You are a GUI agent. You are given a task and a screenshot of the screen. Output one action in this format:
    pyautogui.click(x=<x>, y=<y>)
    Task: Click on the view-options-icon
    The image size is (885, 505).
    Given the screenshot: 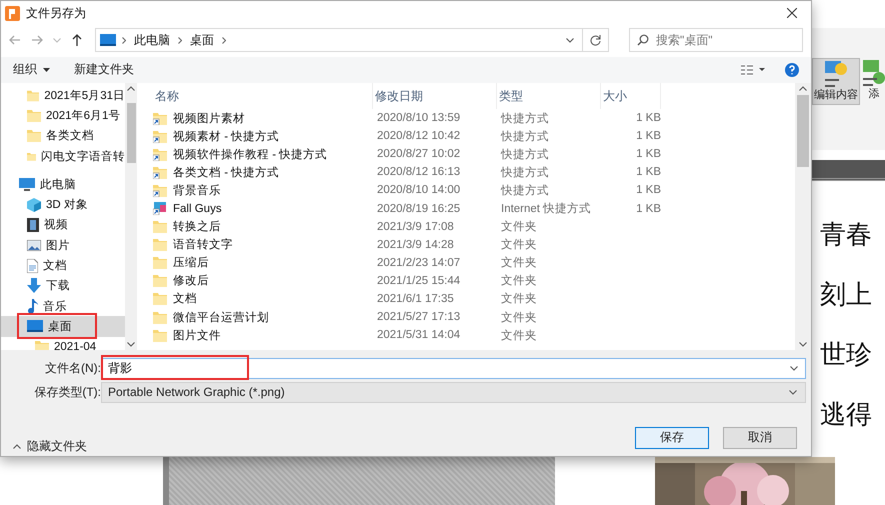 What is the action you would take?
    pyautogui.click(x=754, y=69)
    